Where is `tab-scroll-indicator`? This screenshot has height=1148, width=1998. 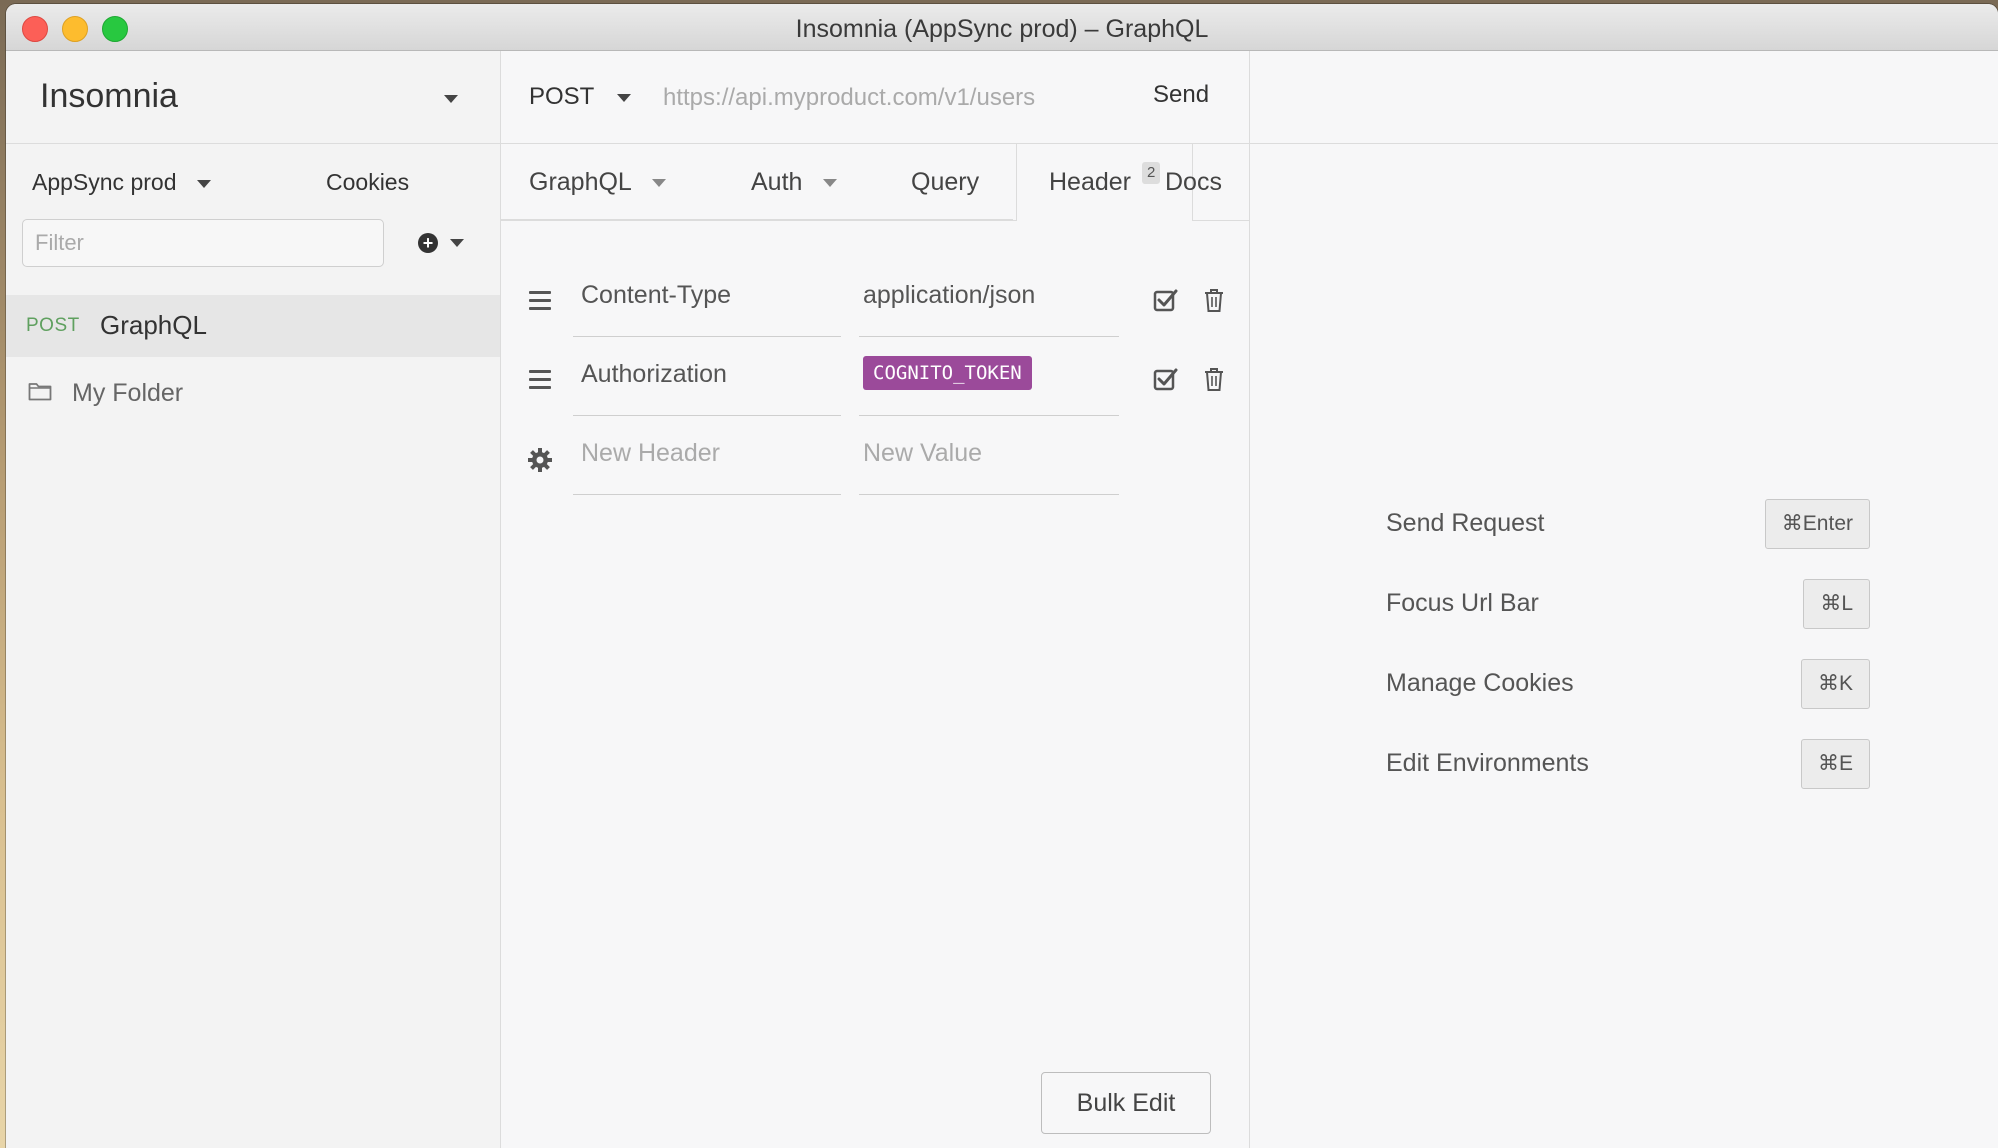 tab-scroll-indicator is located at coordinates (757, 220).